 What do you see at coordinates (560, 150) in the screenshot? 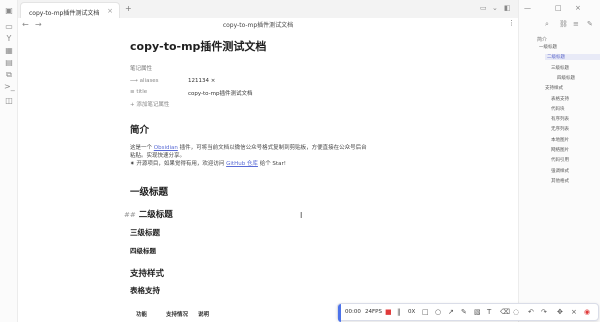
I see `outline-item: 网络图片` at bounding box center [560, 150].